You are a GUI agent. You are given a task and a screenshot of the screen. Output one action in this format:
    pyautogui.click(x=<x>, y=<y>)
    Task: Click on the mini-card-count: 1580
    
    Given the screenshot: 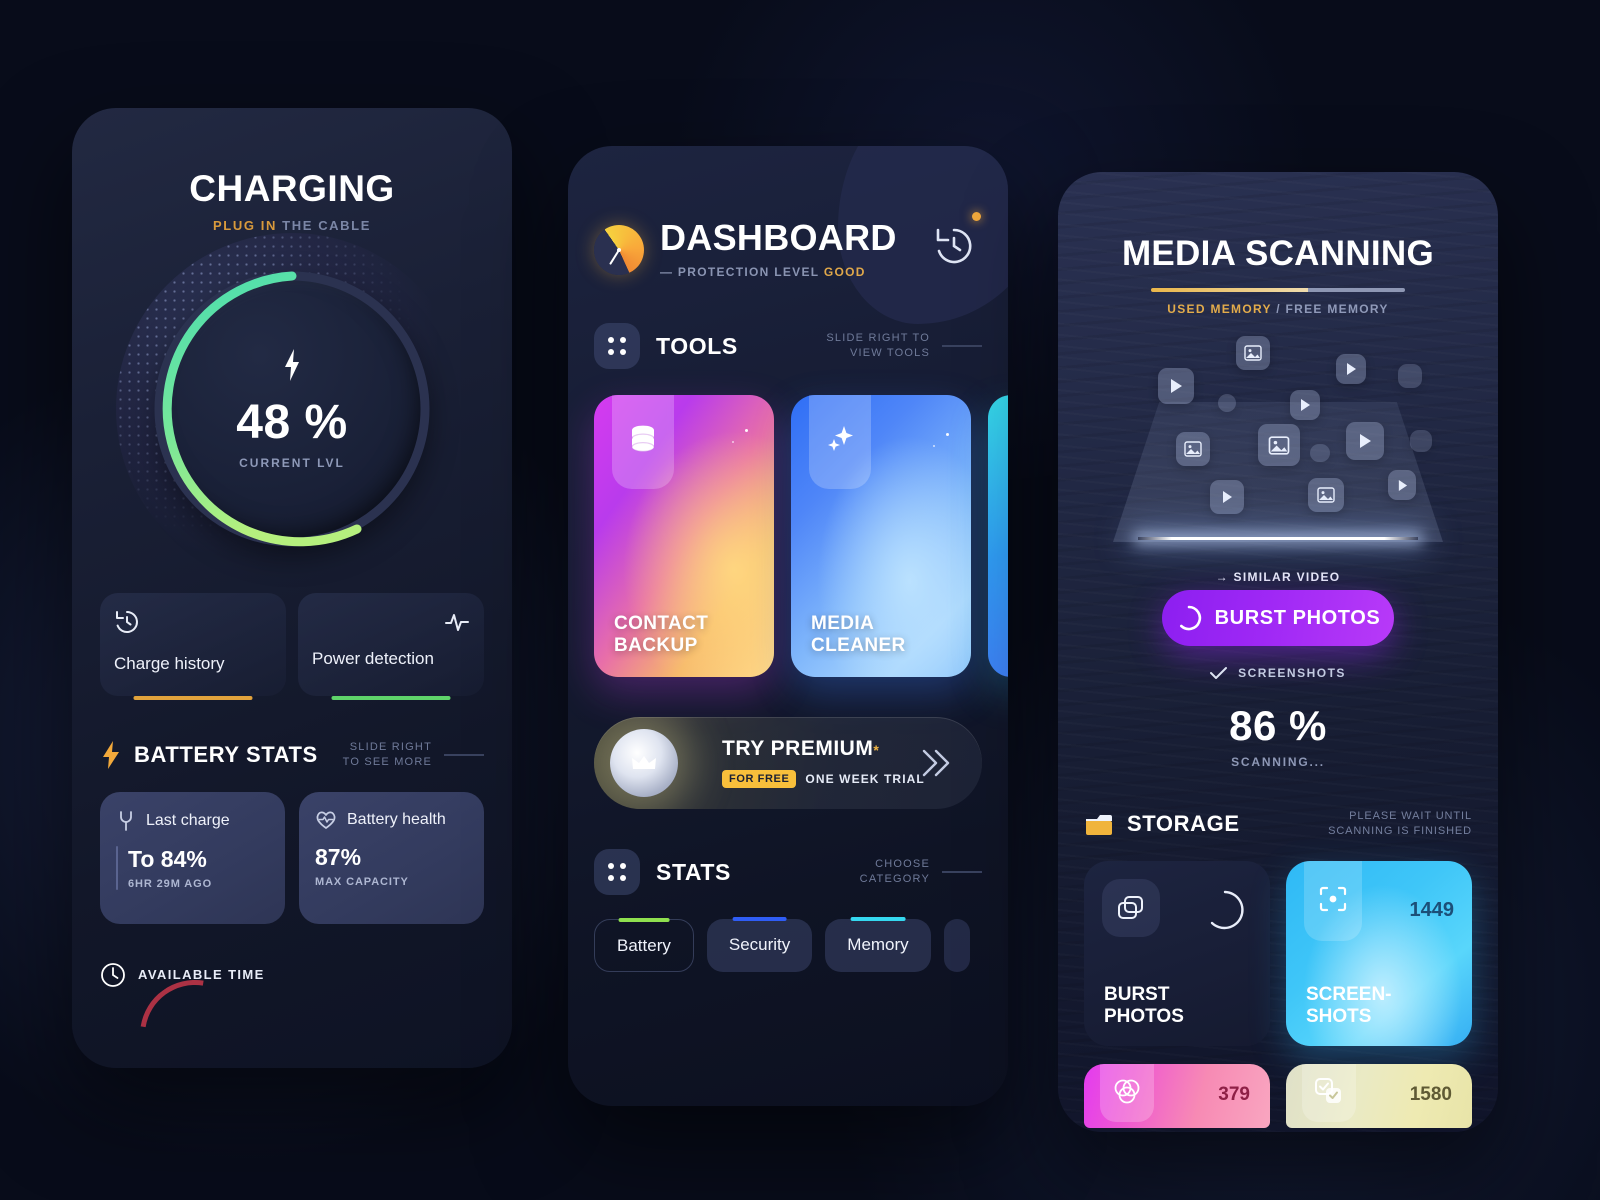 What is the action you would take?
    pyautogui.click(x=1430, y=1094)
    